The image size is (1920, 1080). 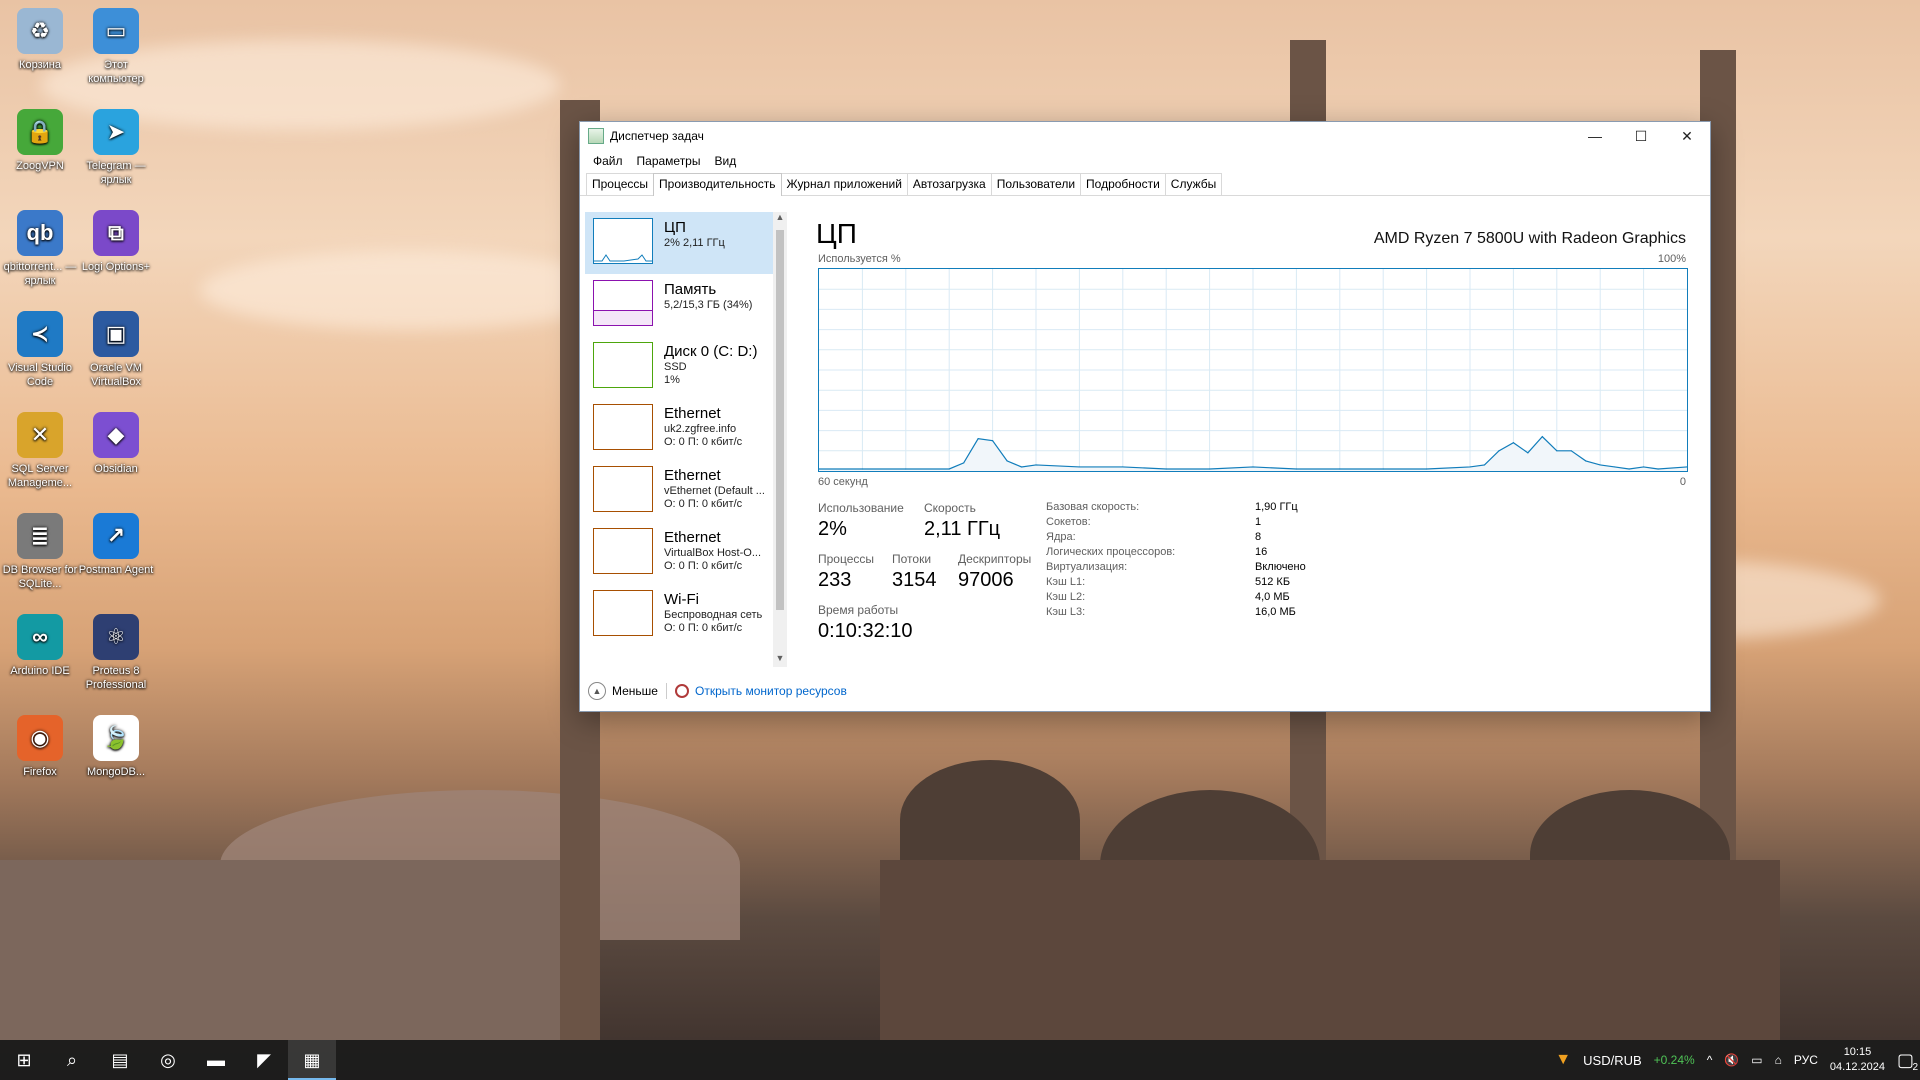 What do you see at coordinates (1193, 184) in the screenshot?
I see `tab-services: Службы` at bounding box center [1193, 184].